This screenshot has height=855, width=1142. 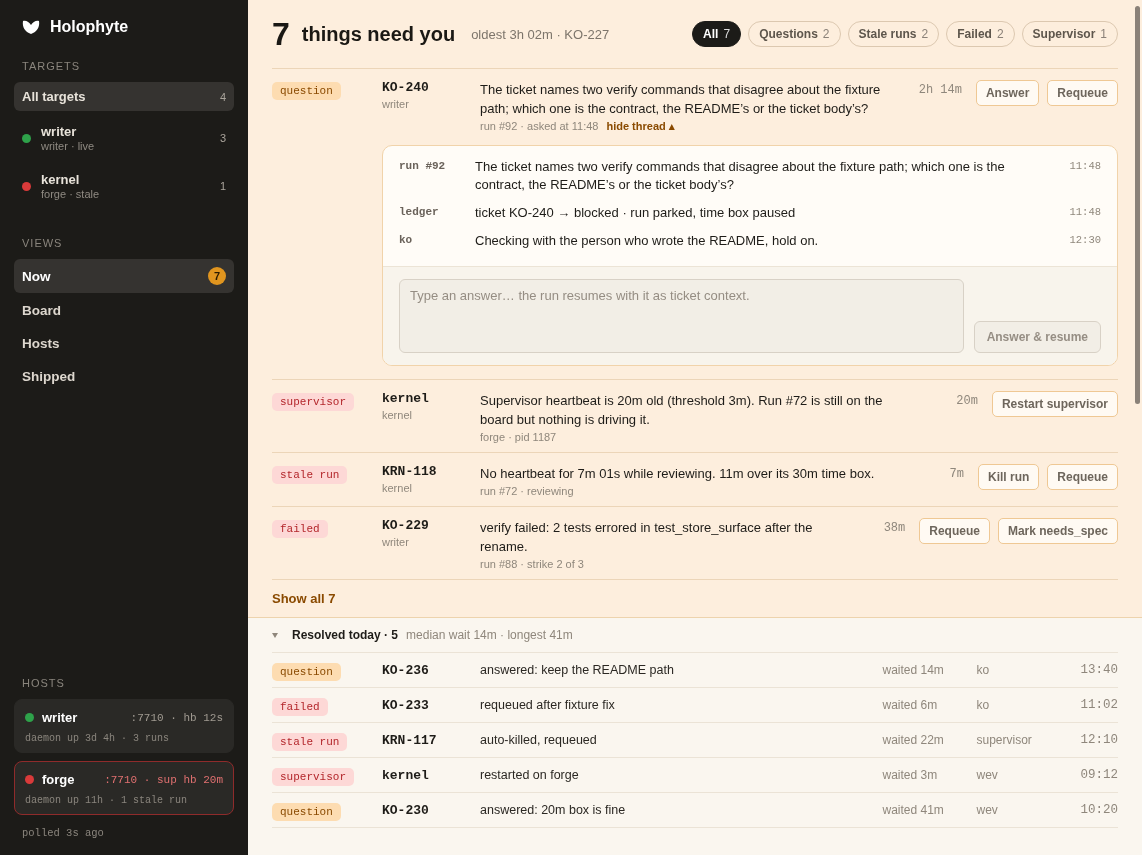 What do you see at coordinates (681, 316) in the screenshot?
I see `answer-field: Type an answer… the run resumes with it as ticket context.` at bounding box center [681, 316].